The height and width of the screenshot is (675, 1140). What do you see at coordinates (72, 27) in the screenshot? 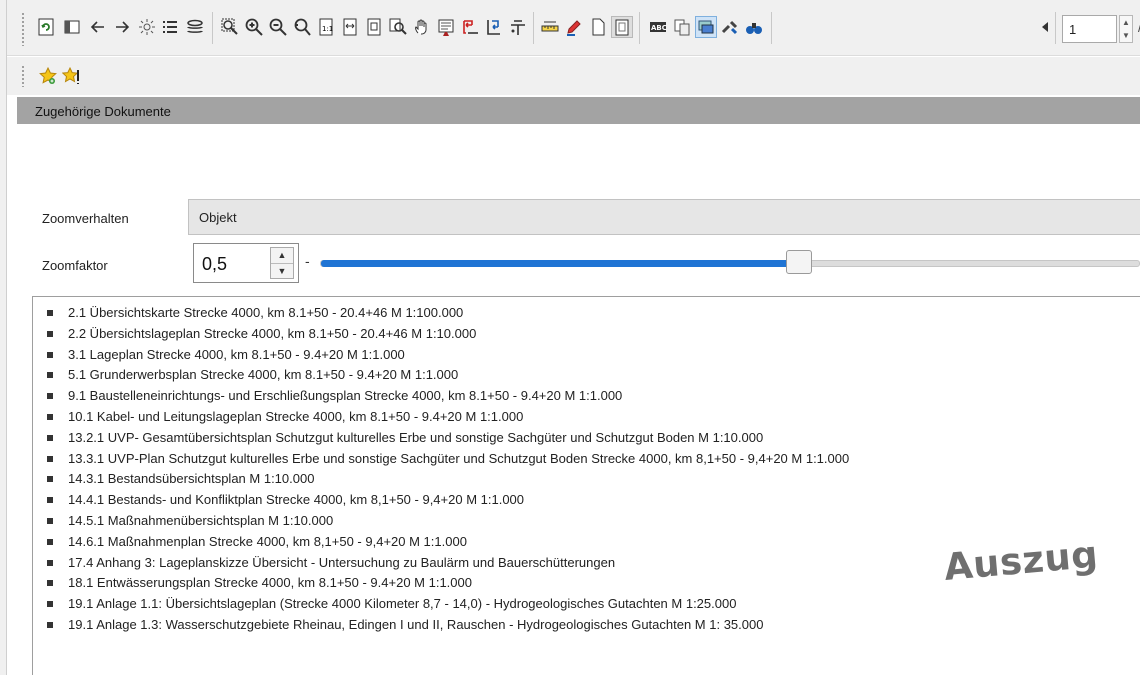
I see `panel-icon` at bounding box center [72, 27].